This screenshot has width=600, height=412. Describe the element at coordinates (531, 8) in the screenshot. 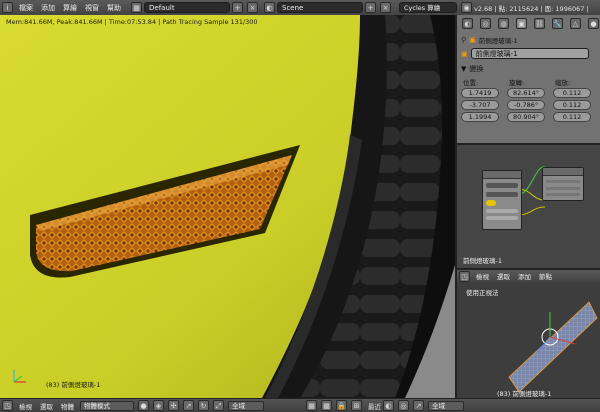

I see `scene-info-text: v2.68 | 點: 2115624 | 面: 1996067 |` at that location.